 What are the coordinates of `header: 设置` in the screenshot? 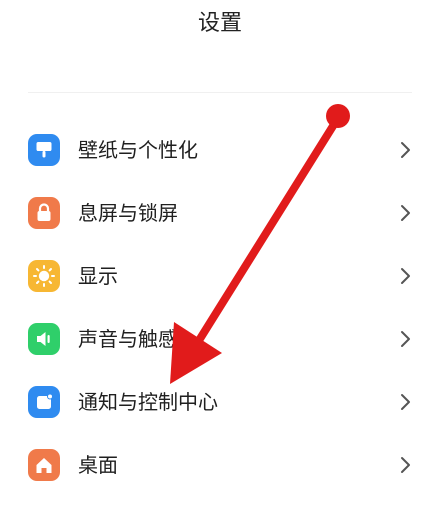 It's located at (220, 25).